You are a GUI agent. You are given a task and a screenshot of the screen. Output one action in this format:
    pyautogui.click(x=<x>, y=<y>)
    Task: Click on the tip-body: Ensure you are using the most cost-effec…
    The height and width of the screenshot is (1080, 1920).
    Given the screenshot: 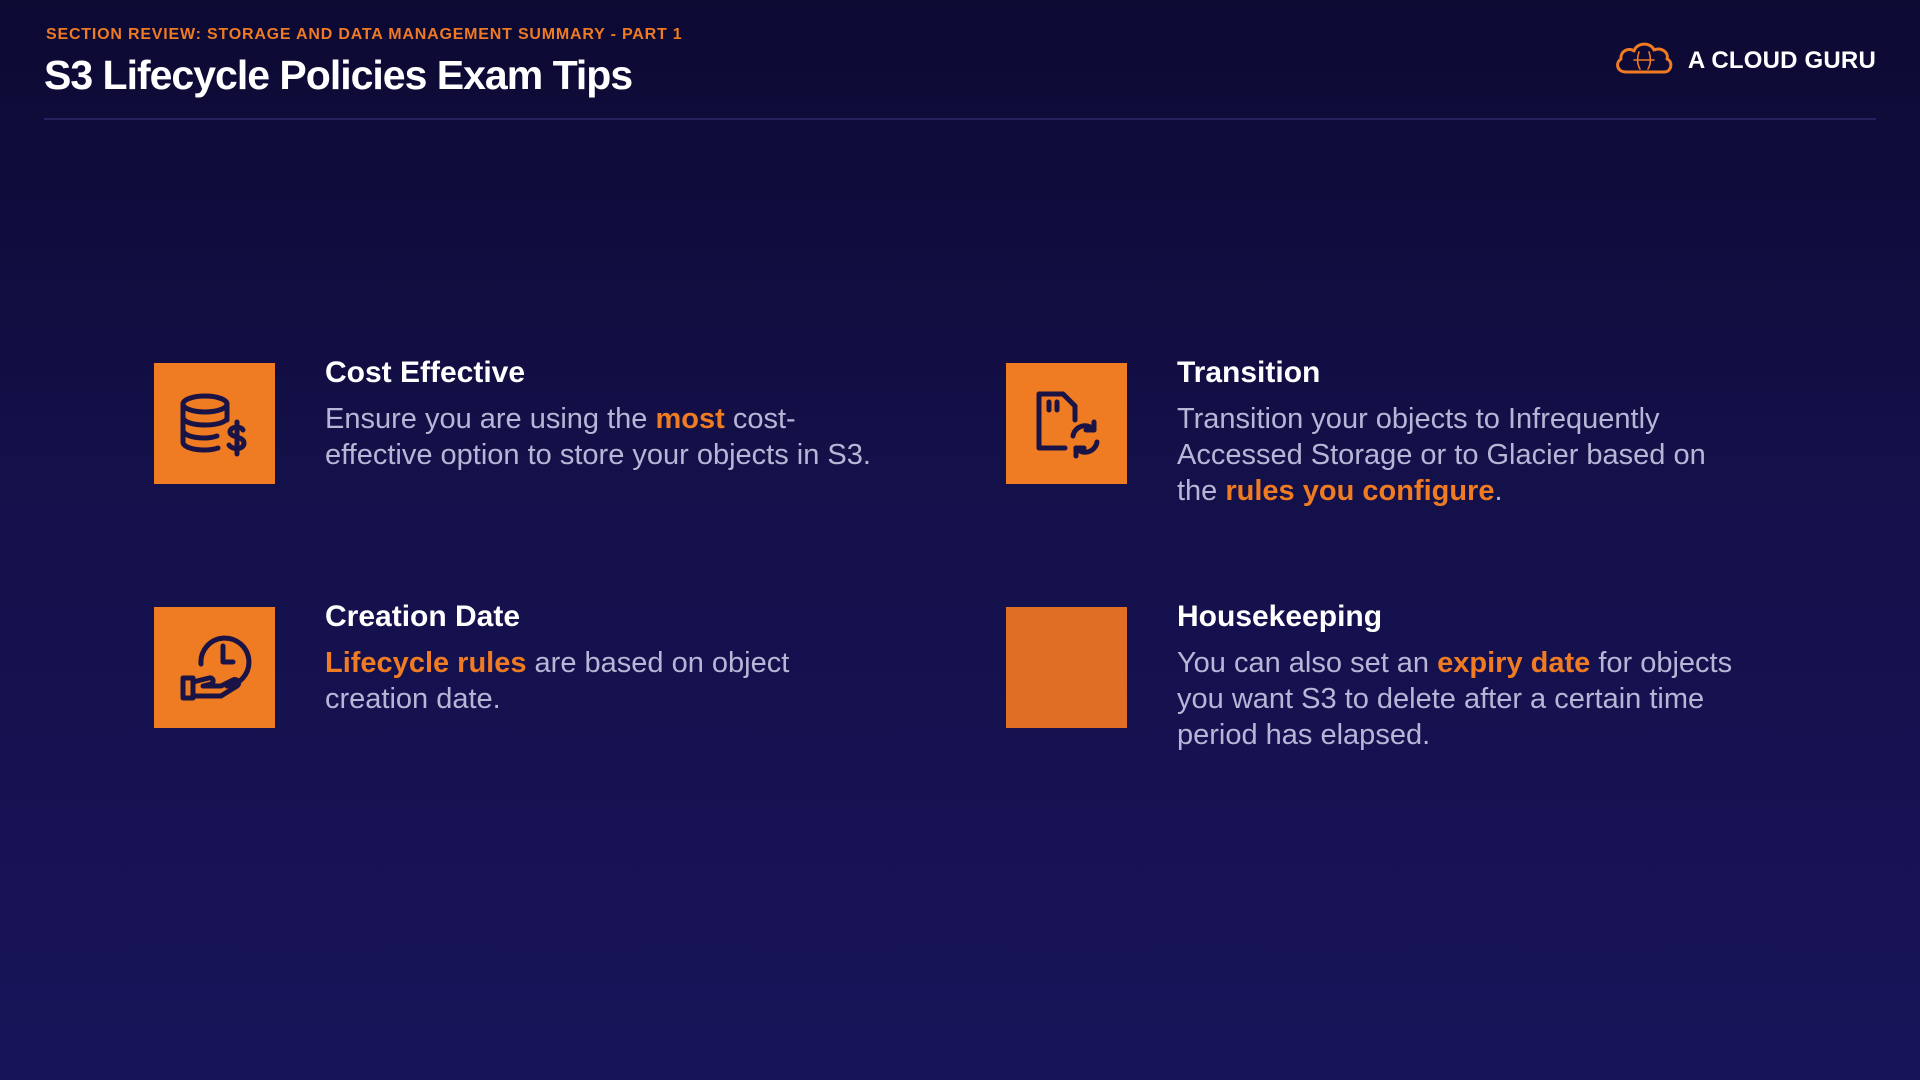 What is the action you would take?
    pyautogui.click(x=605, y=437)
    